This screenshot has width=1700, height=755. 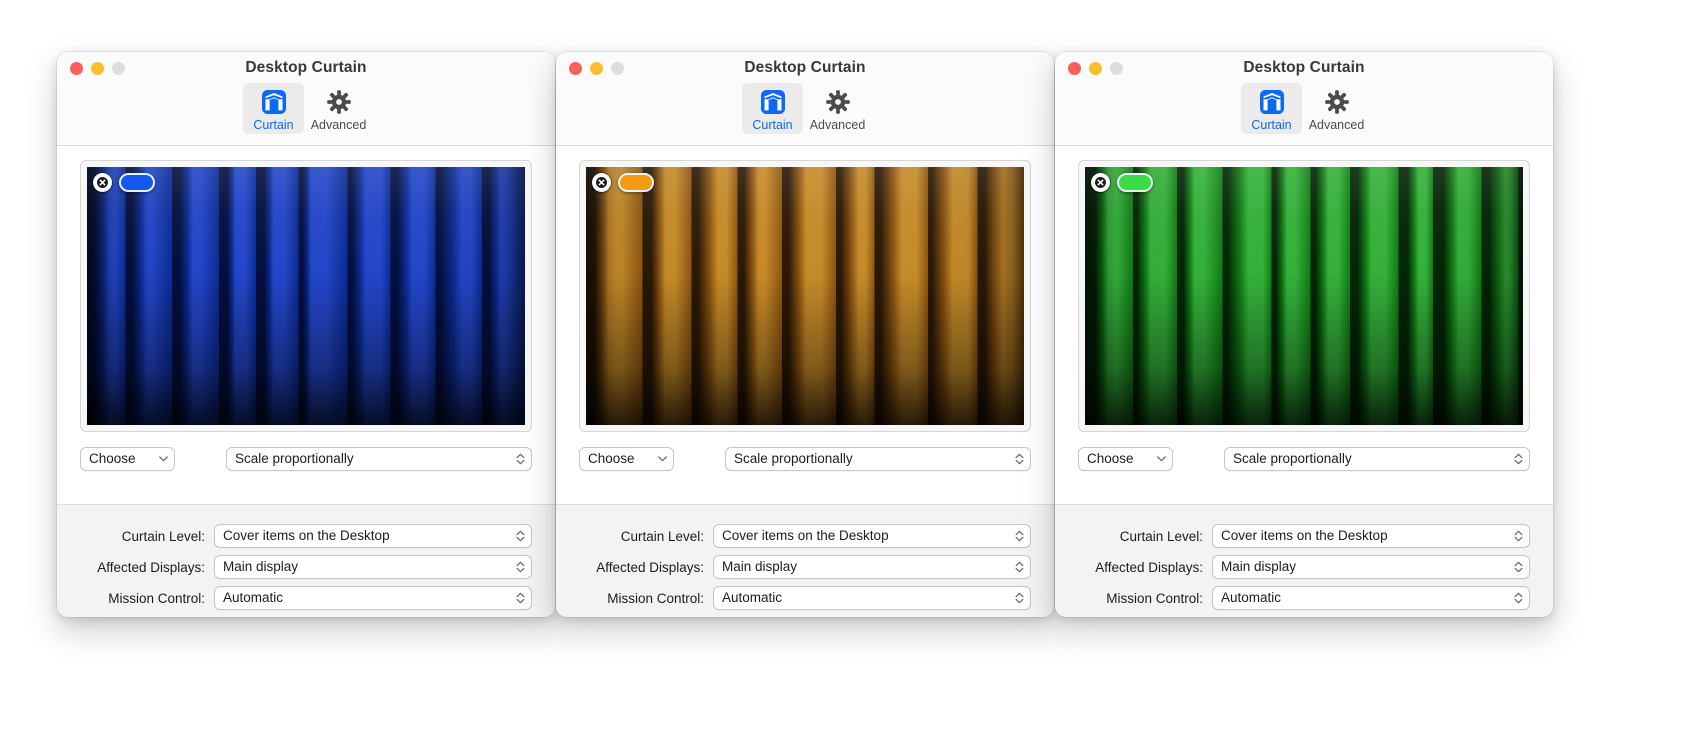 I want to click on curtain-preview-orange, so click(x=805, y=296).